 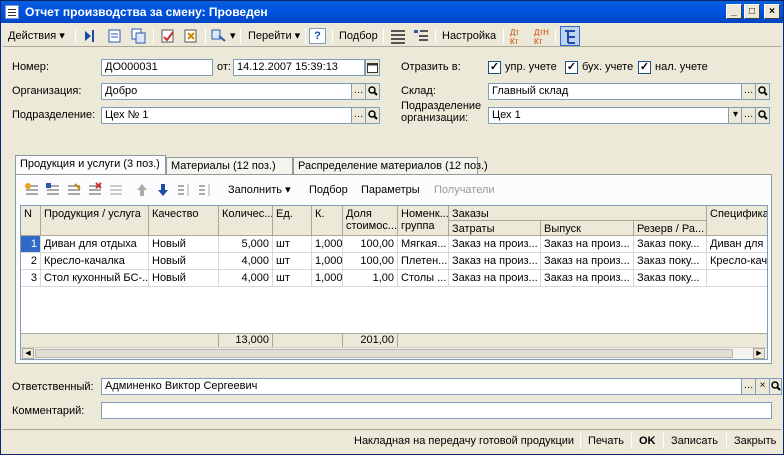 What do you see at coordinates (737, 244) in the screenshot?
I see `cell-specification: Диван для` at bounding box center [737, 244].